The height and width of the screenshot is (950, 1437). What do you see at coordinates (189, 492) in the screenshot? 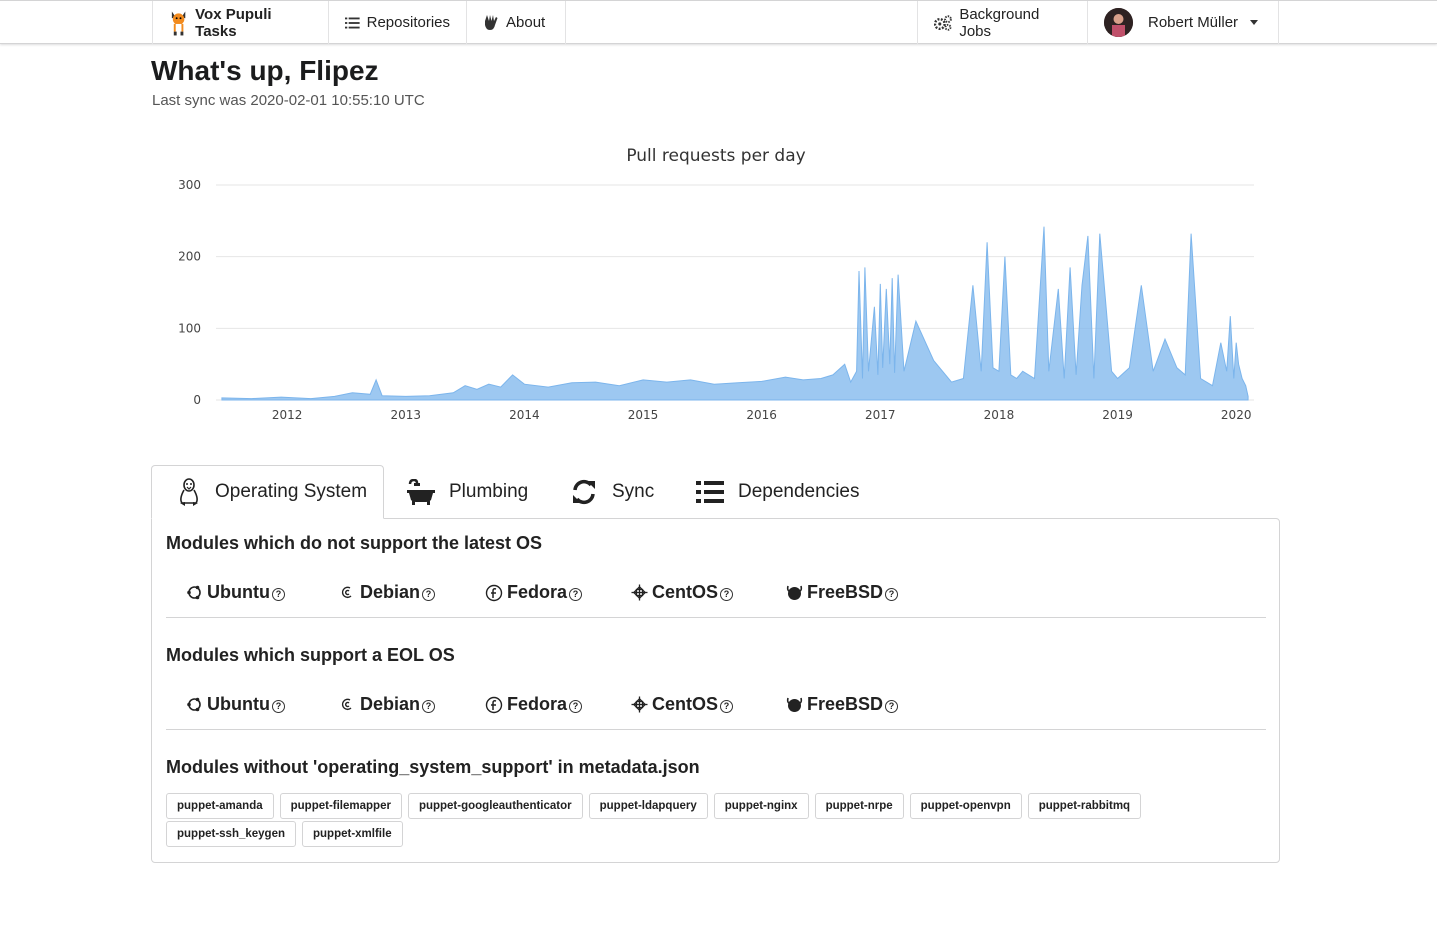
I see `linux-icon` at bounding box center [189, 492].